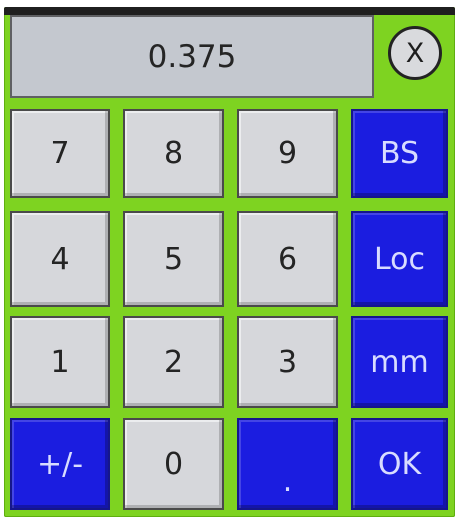 The image size is (463, 522). Describe the element at coordinates (399, 464) in the screenshot. I see `ok-button: OK` at that location.